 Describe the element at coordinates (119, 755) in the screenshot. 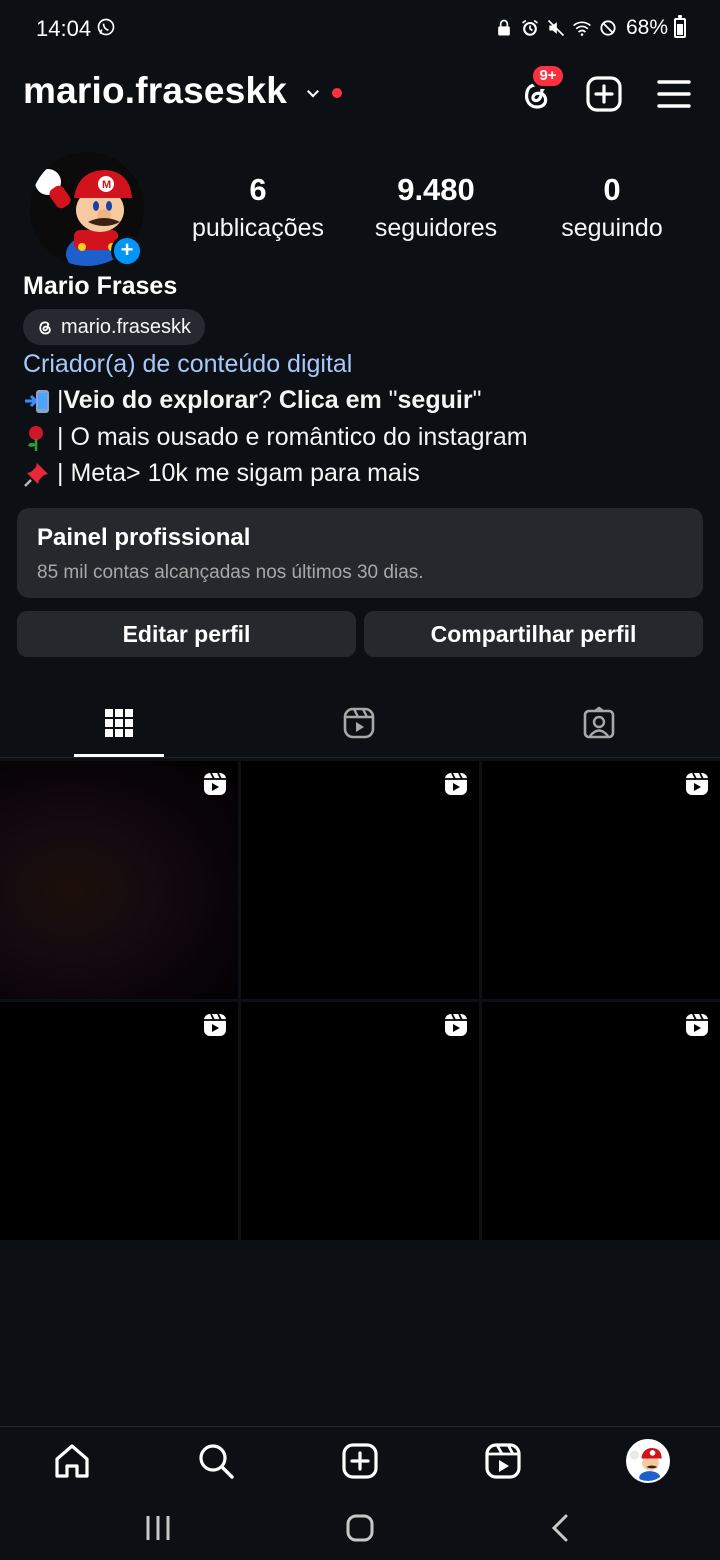

I see `active-tab-indicator` at that location.